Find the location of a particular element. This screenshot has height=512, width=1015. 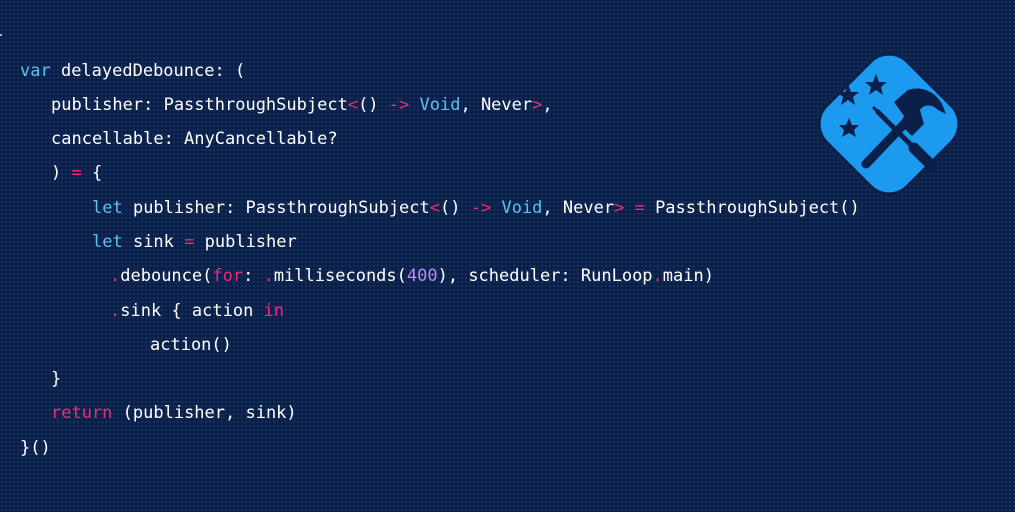

code-line: ) = { is located at coordinates (76, 173).